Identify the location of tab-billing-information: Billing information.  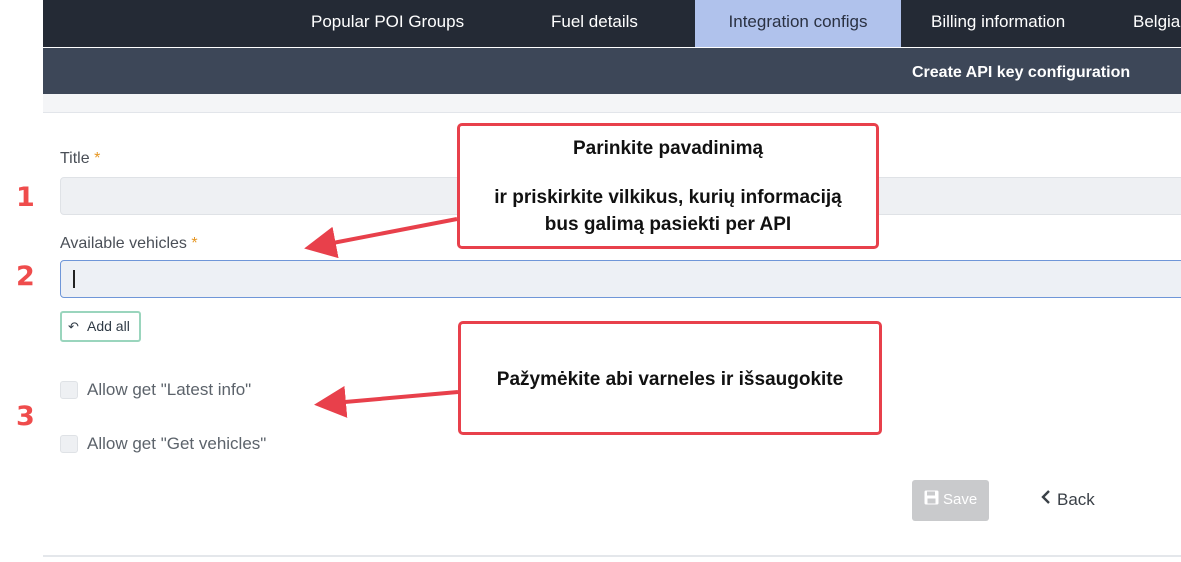
(998, 23).